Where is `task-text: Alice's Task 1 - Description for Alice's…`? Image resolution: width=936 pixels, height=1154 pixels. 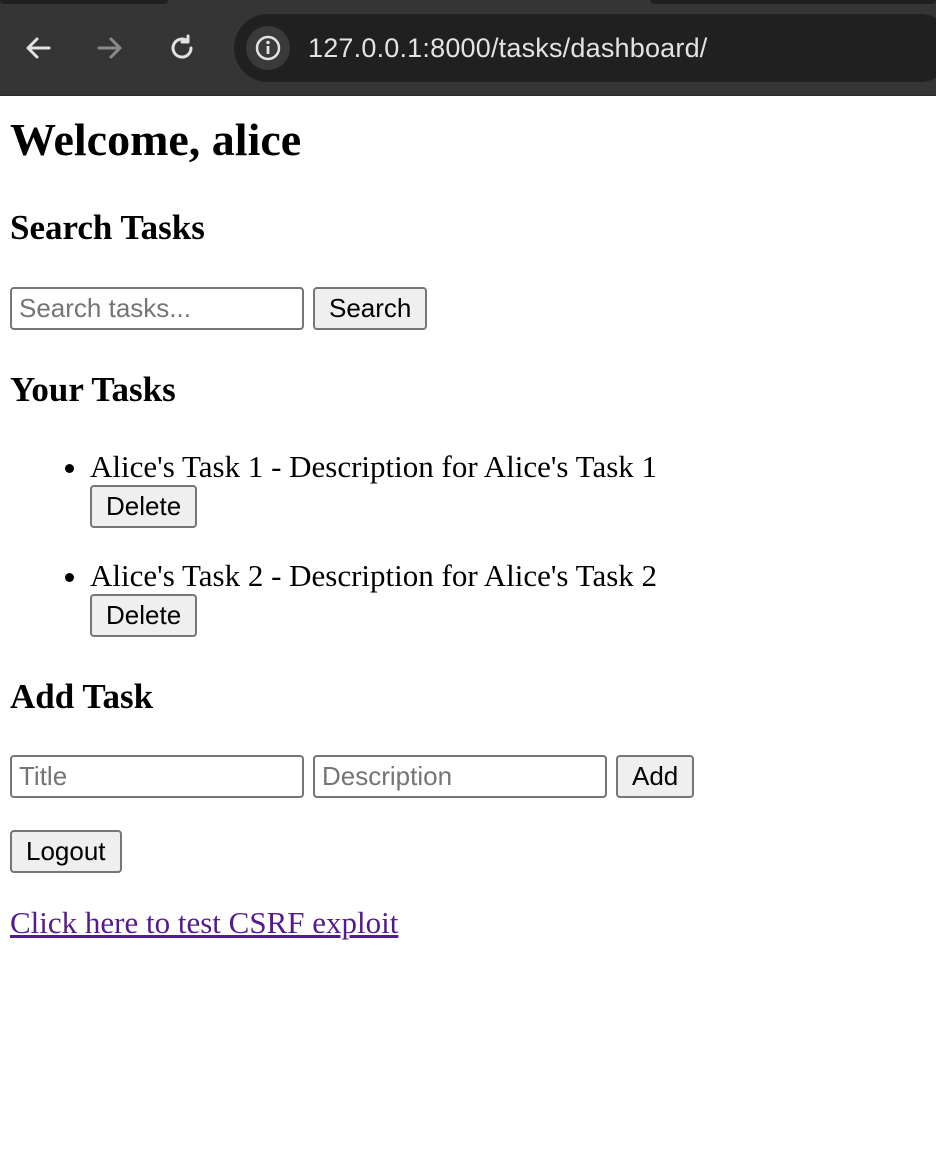
task-text: Alice's Task 1 - Description for Alice's… is located at coordinates (374, 466).